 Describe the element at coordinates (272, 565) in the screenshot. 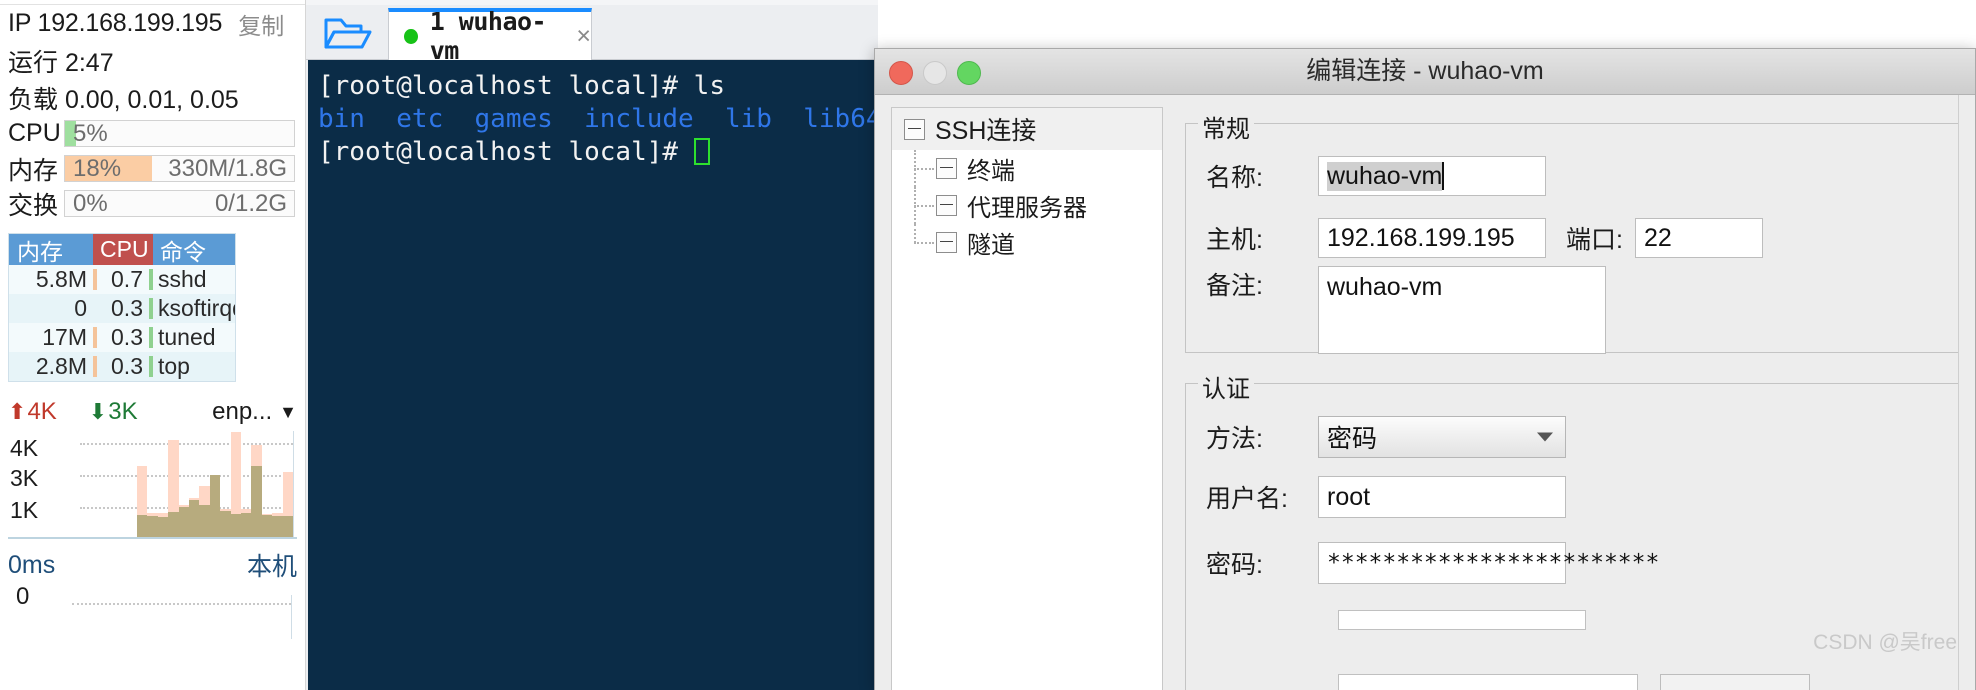

I see `ping-target-label: 本机` at that location.